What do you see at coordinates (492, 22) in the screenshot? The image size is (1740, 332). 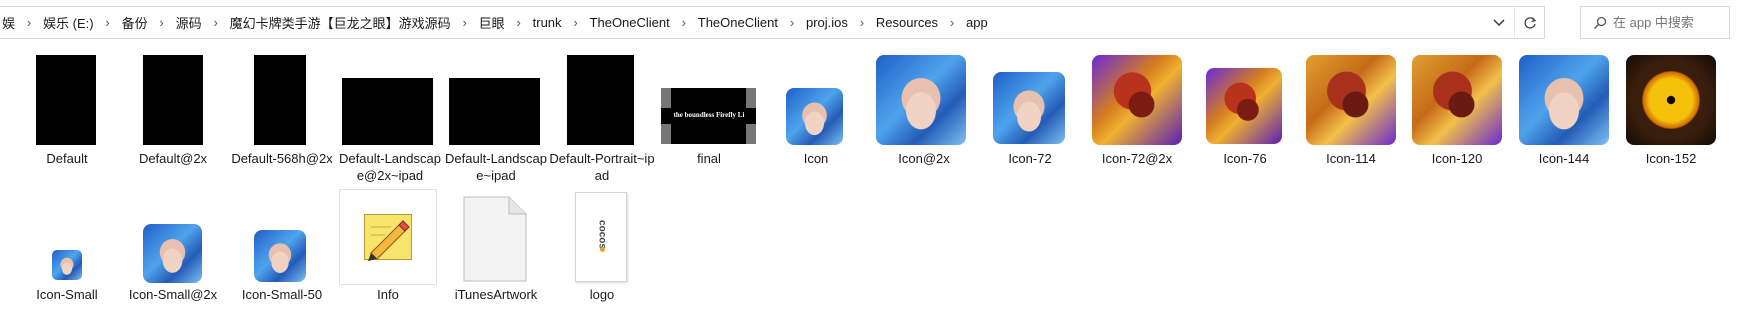 I see `breadcrumb-item-jueyan: 巨眼` at bounding box center [492, 22].